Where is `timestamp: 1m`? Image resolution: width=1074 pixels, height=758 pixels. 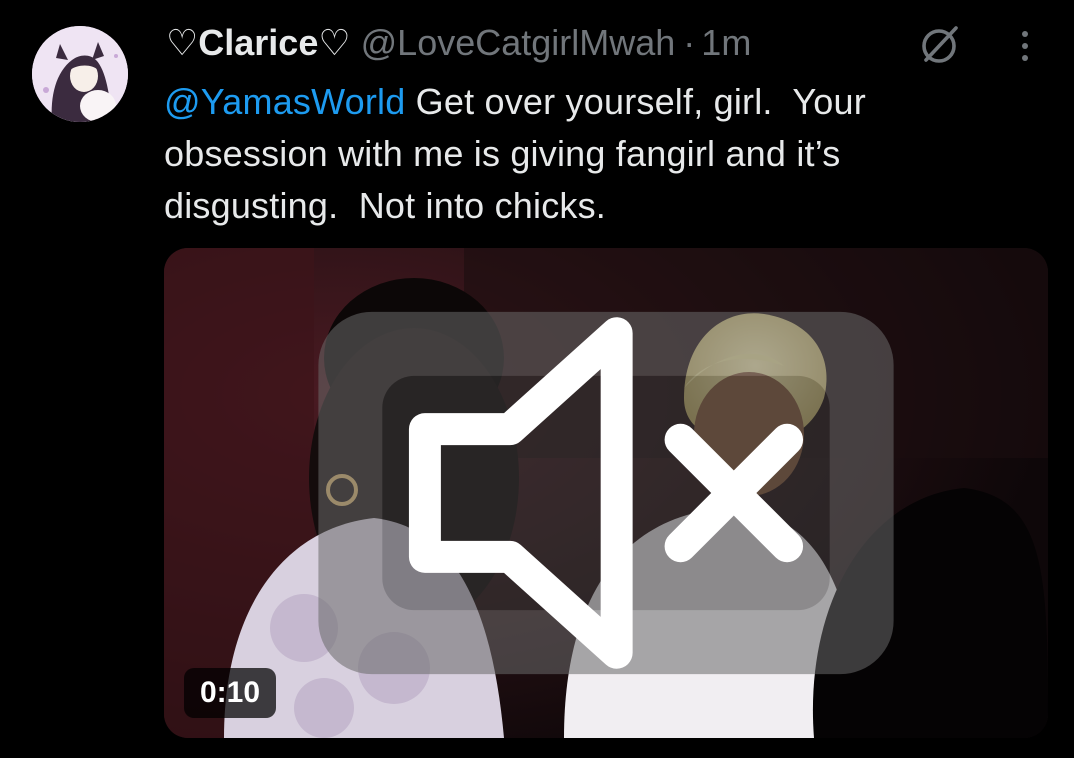 timestamp: 1m is located at coordinates (726, 43).